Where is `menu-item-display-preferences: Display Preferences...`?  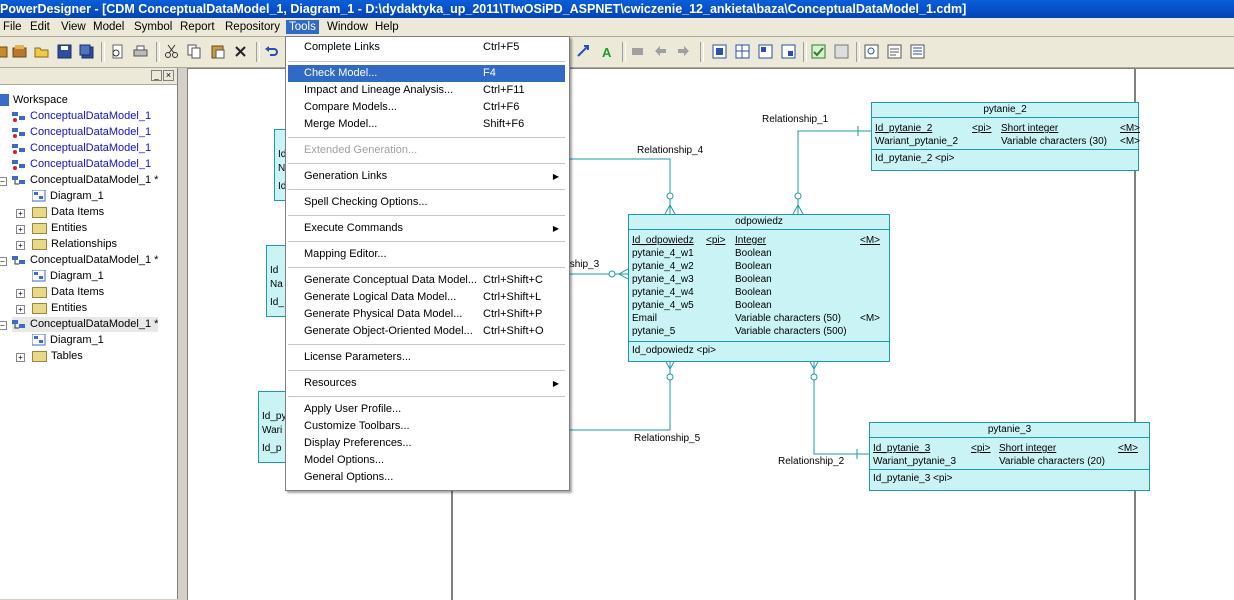 menu-item-display-preferences: Display Preferences... is located at coordinates (426, 443).